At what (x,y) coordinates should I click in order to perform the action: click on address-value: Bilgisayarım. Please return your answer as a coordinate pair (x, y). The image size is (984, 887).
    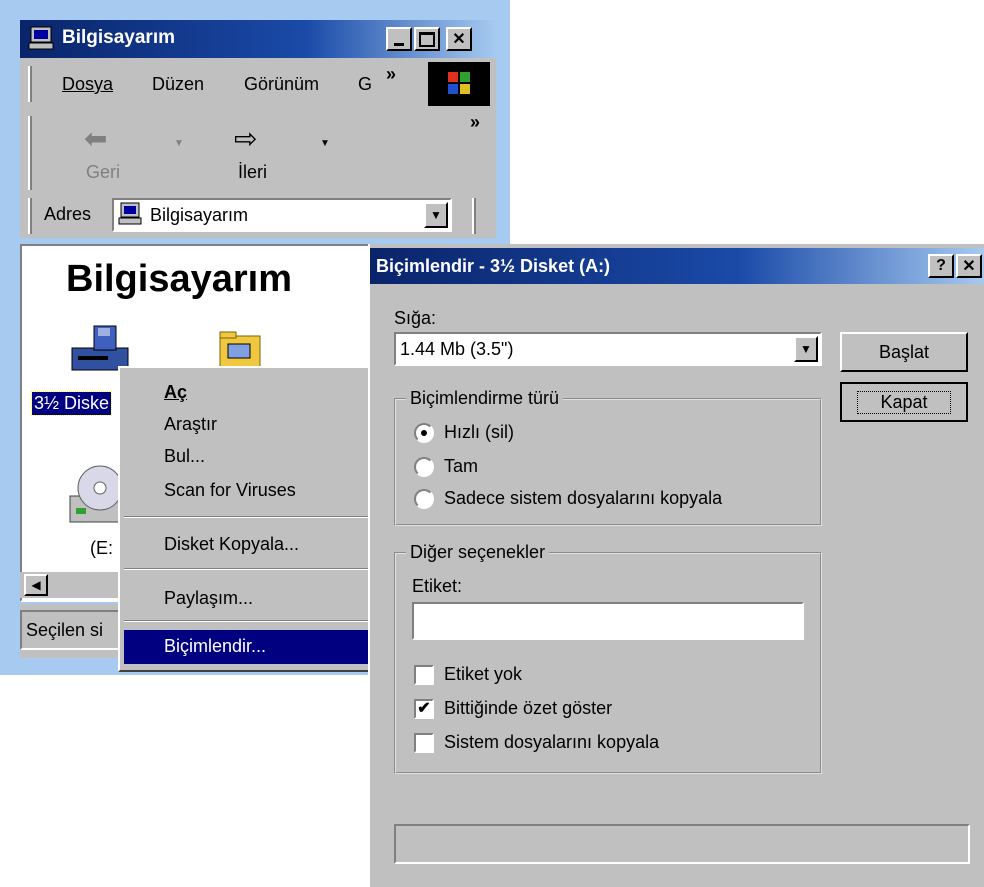
    Looking at the image, I should click on (199, 215).